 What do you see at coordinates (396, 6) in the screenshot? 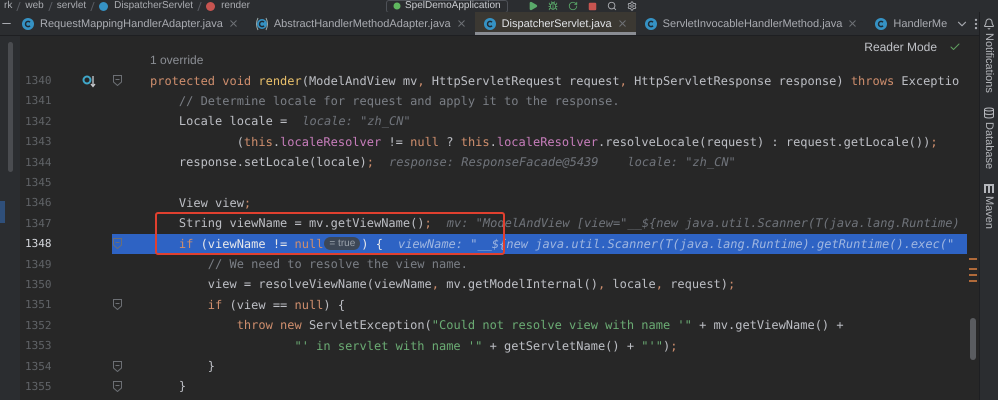
I see `app-icon` at bounding box center [396, 6].